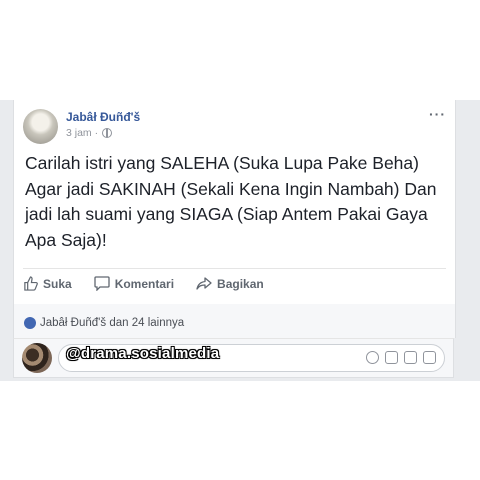  I want to click on gif-icon, so click(410, 357).